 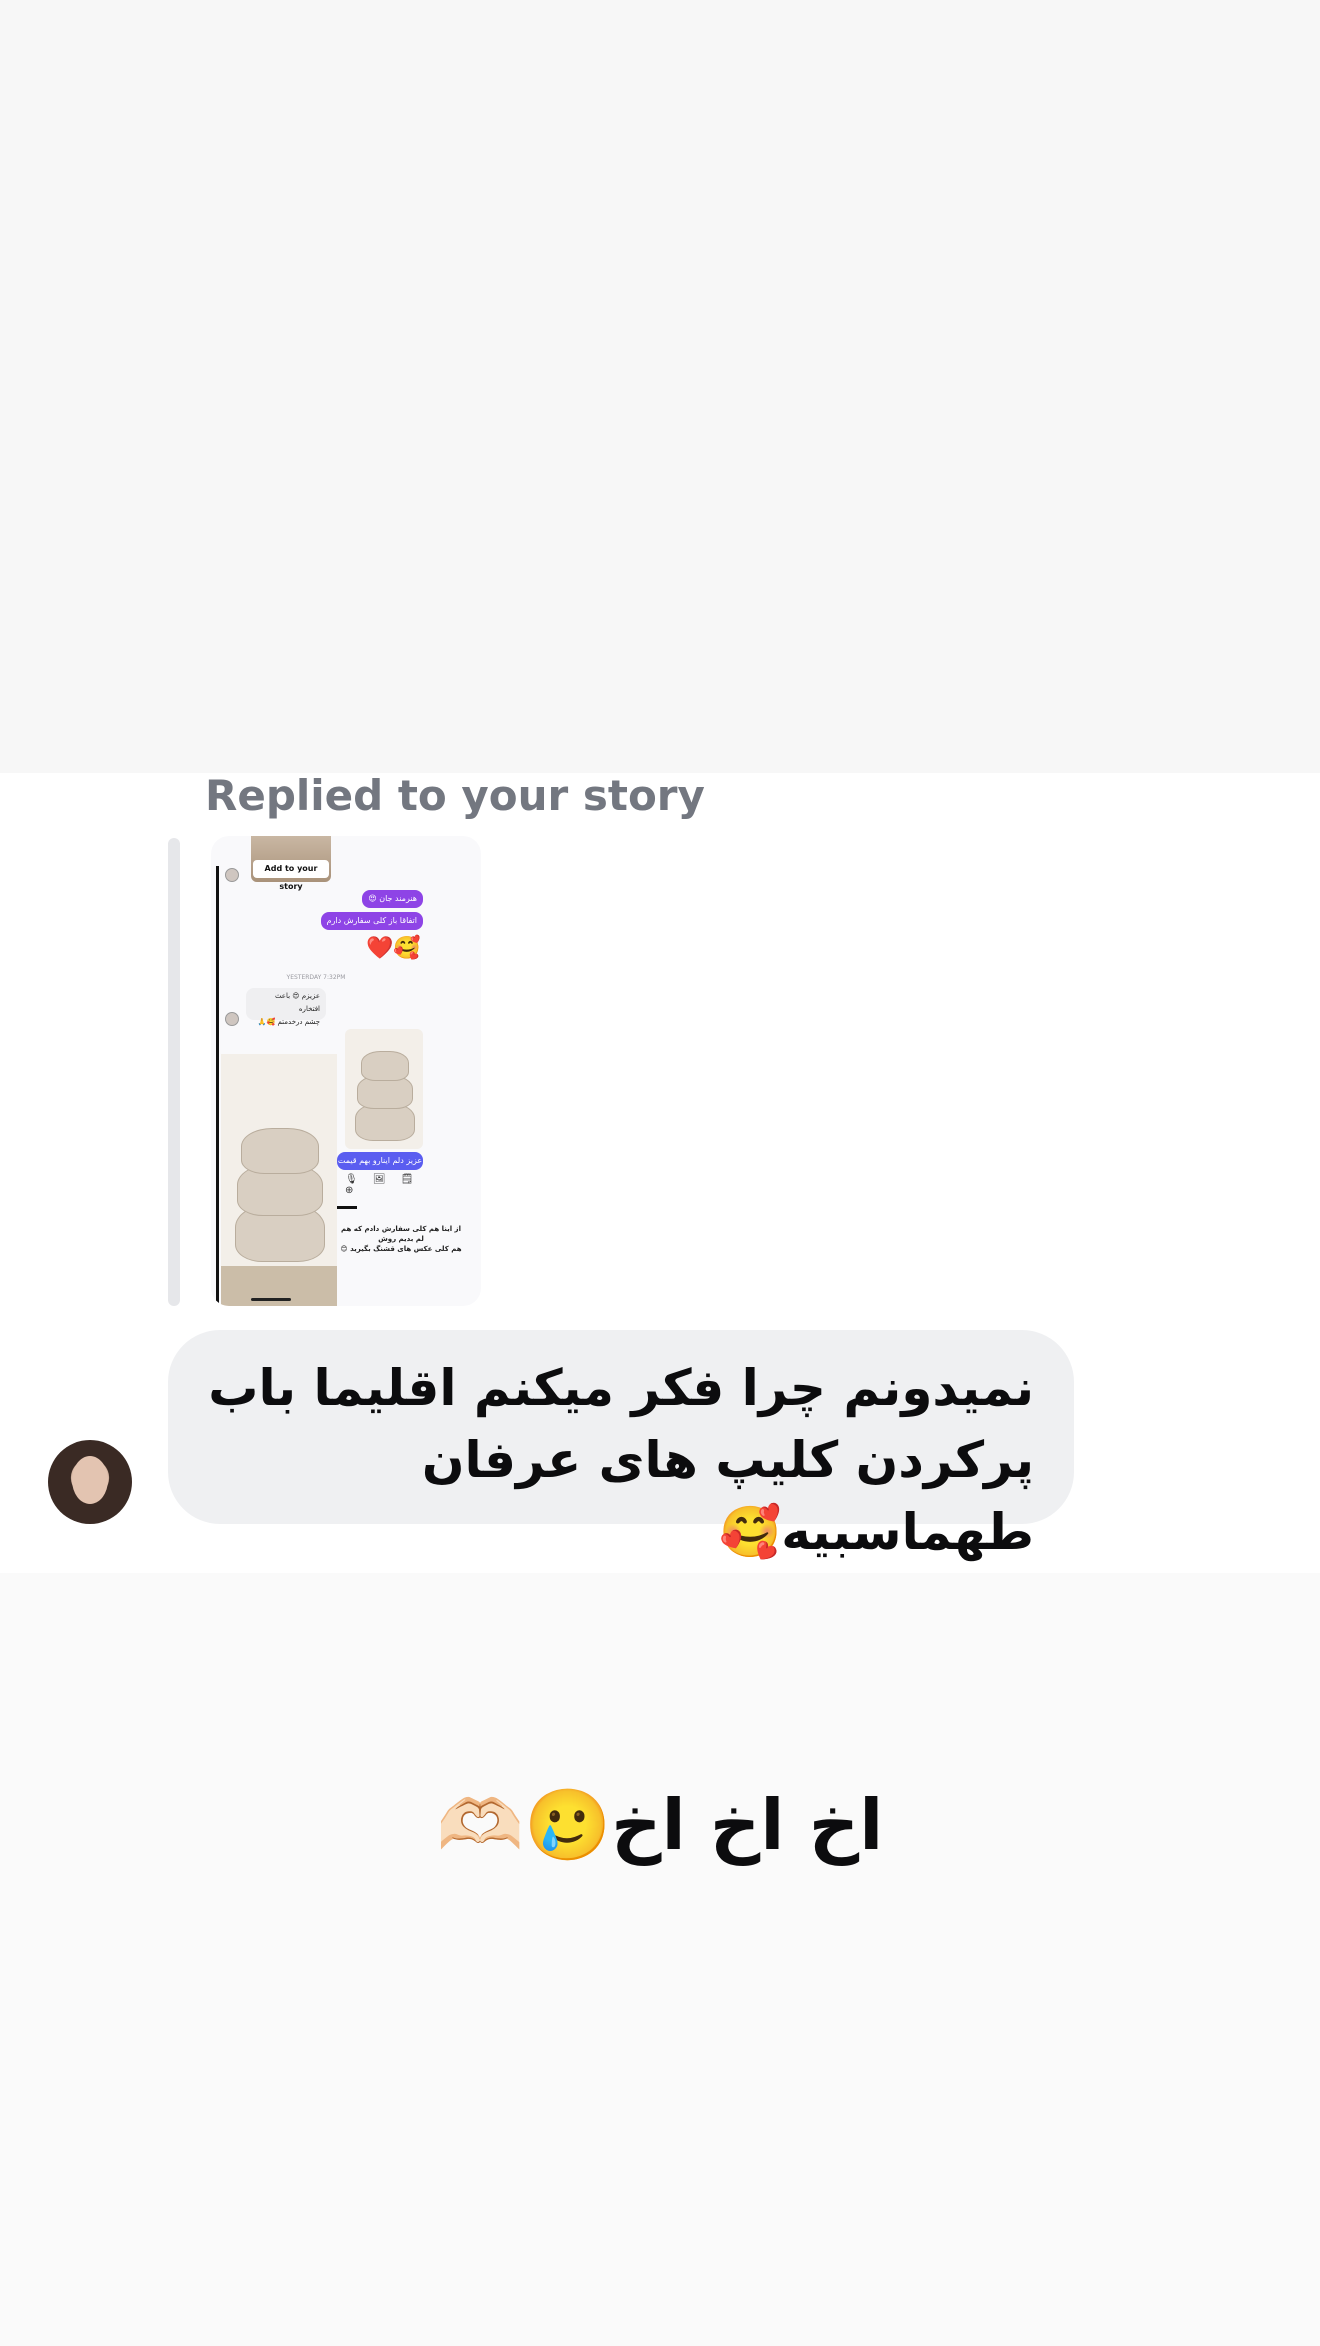 What do you see at coordinates (217, 1086) in the screenshot?
I see `phone-frame-edge` at bounding box center [217, 1086].